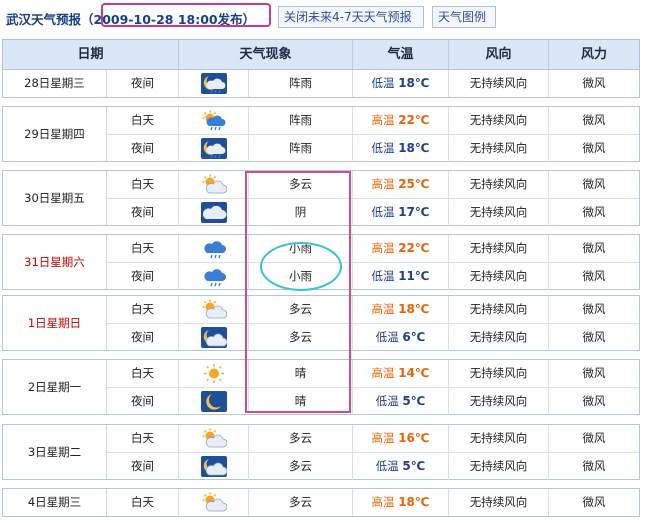  I want to click on date-cell: 29日星期四, so click(55, 134).